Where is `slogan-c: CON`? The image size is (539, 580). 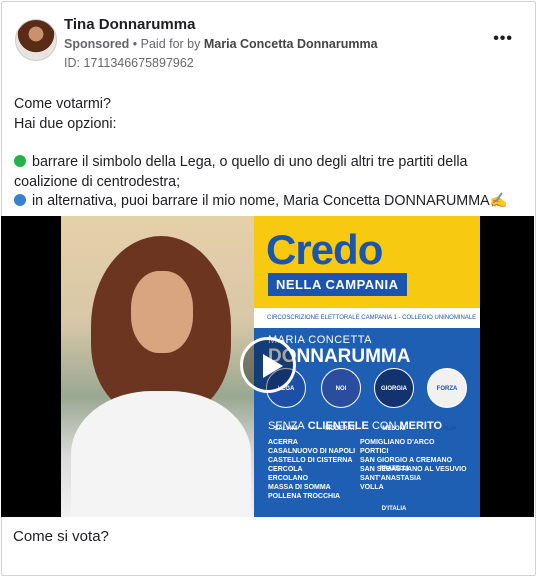
slogan-c: CON is located at coordinates (384, 426).